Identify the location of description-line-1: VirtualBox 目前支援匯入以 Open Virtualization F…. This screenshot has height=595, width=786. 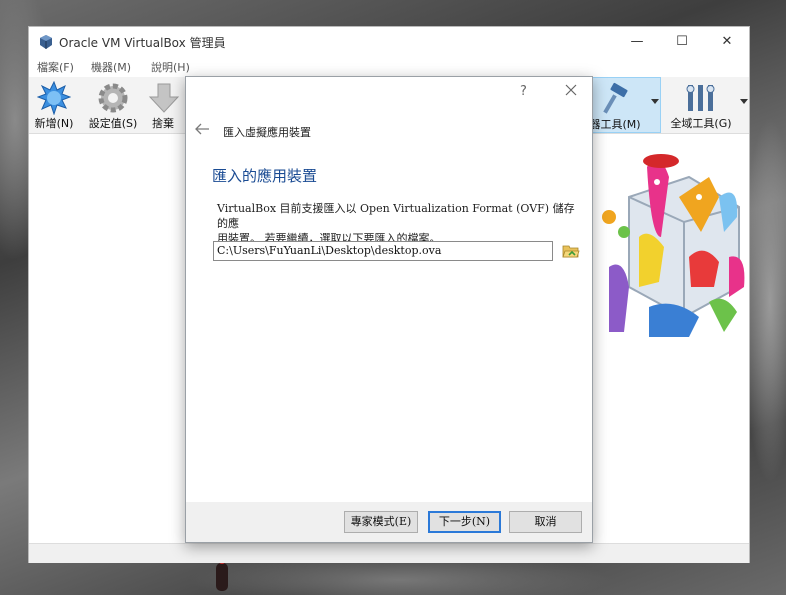
(396, 216).